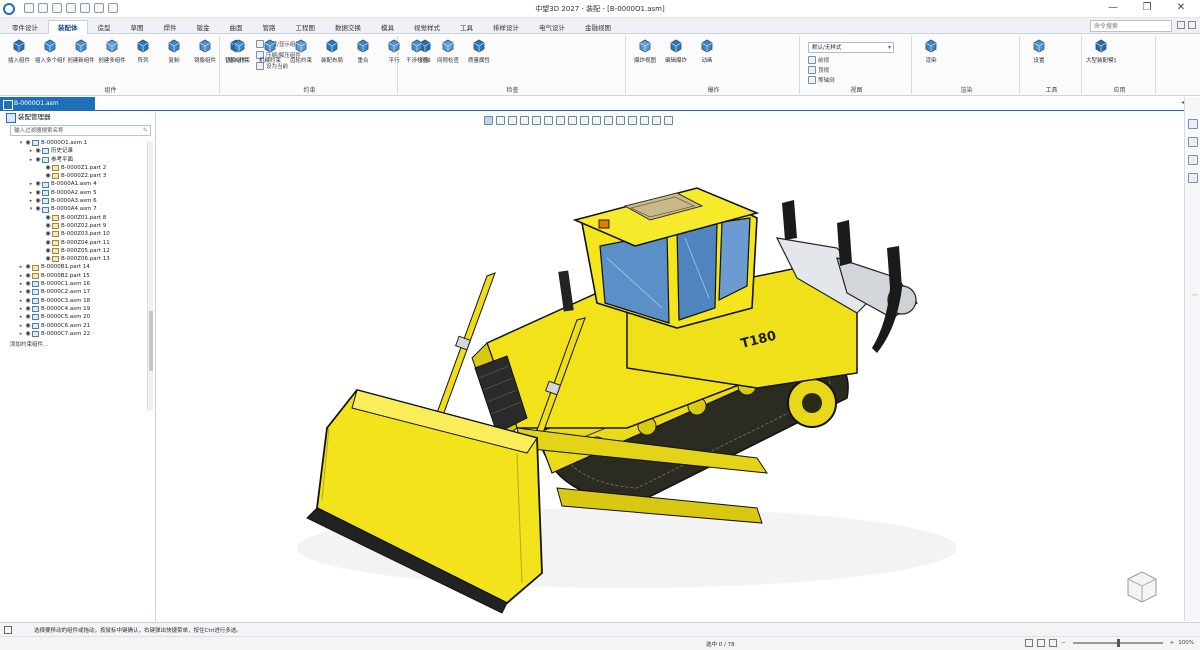 This screenshot has height=650, width=1200. What do you see at coordinates (1193, 160) in the screenshot?
I see `palette-icon` at bounding box center [1193, 160].